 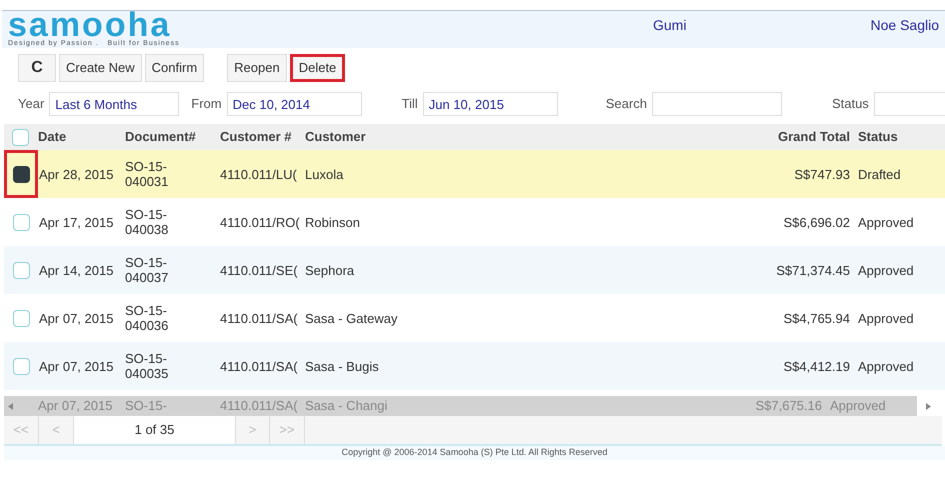 I want to click on table-cell-text: Sasa - Changi, so click(x=346, y=406).